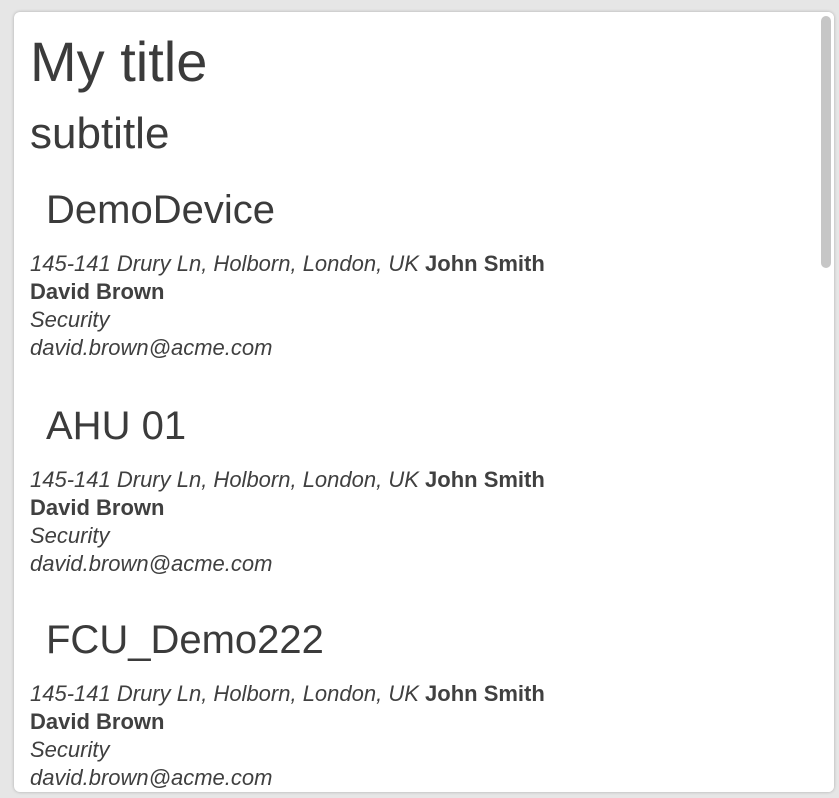 The image size is (839, 798). What do you see at coordinates (826, 402) in the screenshot?
I see `vertical-scrollbar` at bounding box center [826, 402].